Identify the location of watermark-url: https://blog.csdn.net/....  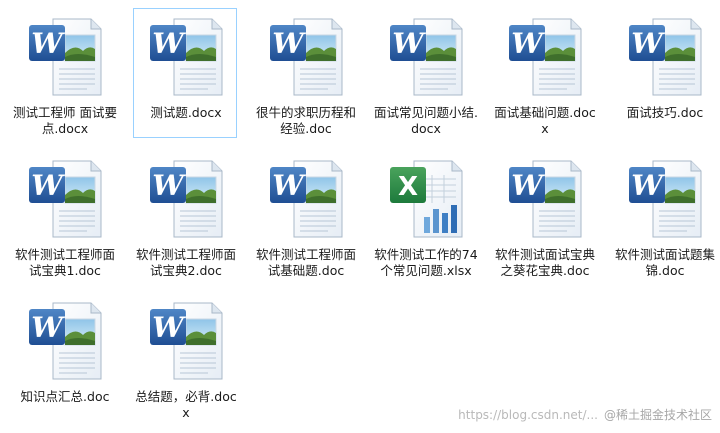
(528, 415).